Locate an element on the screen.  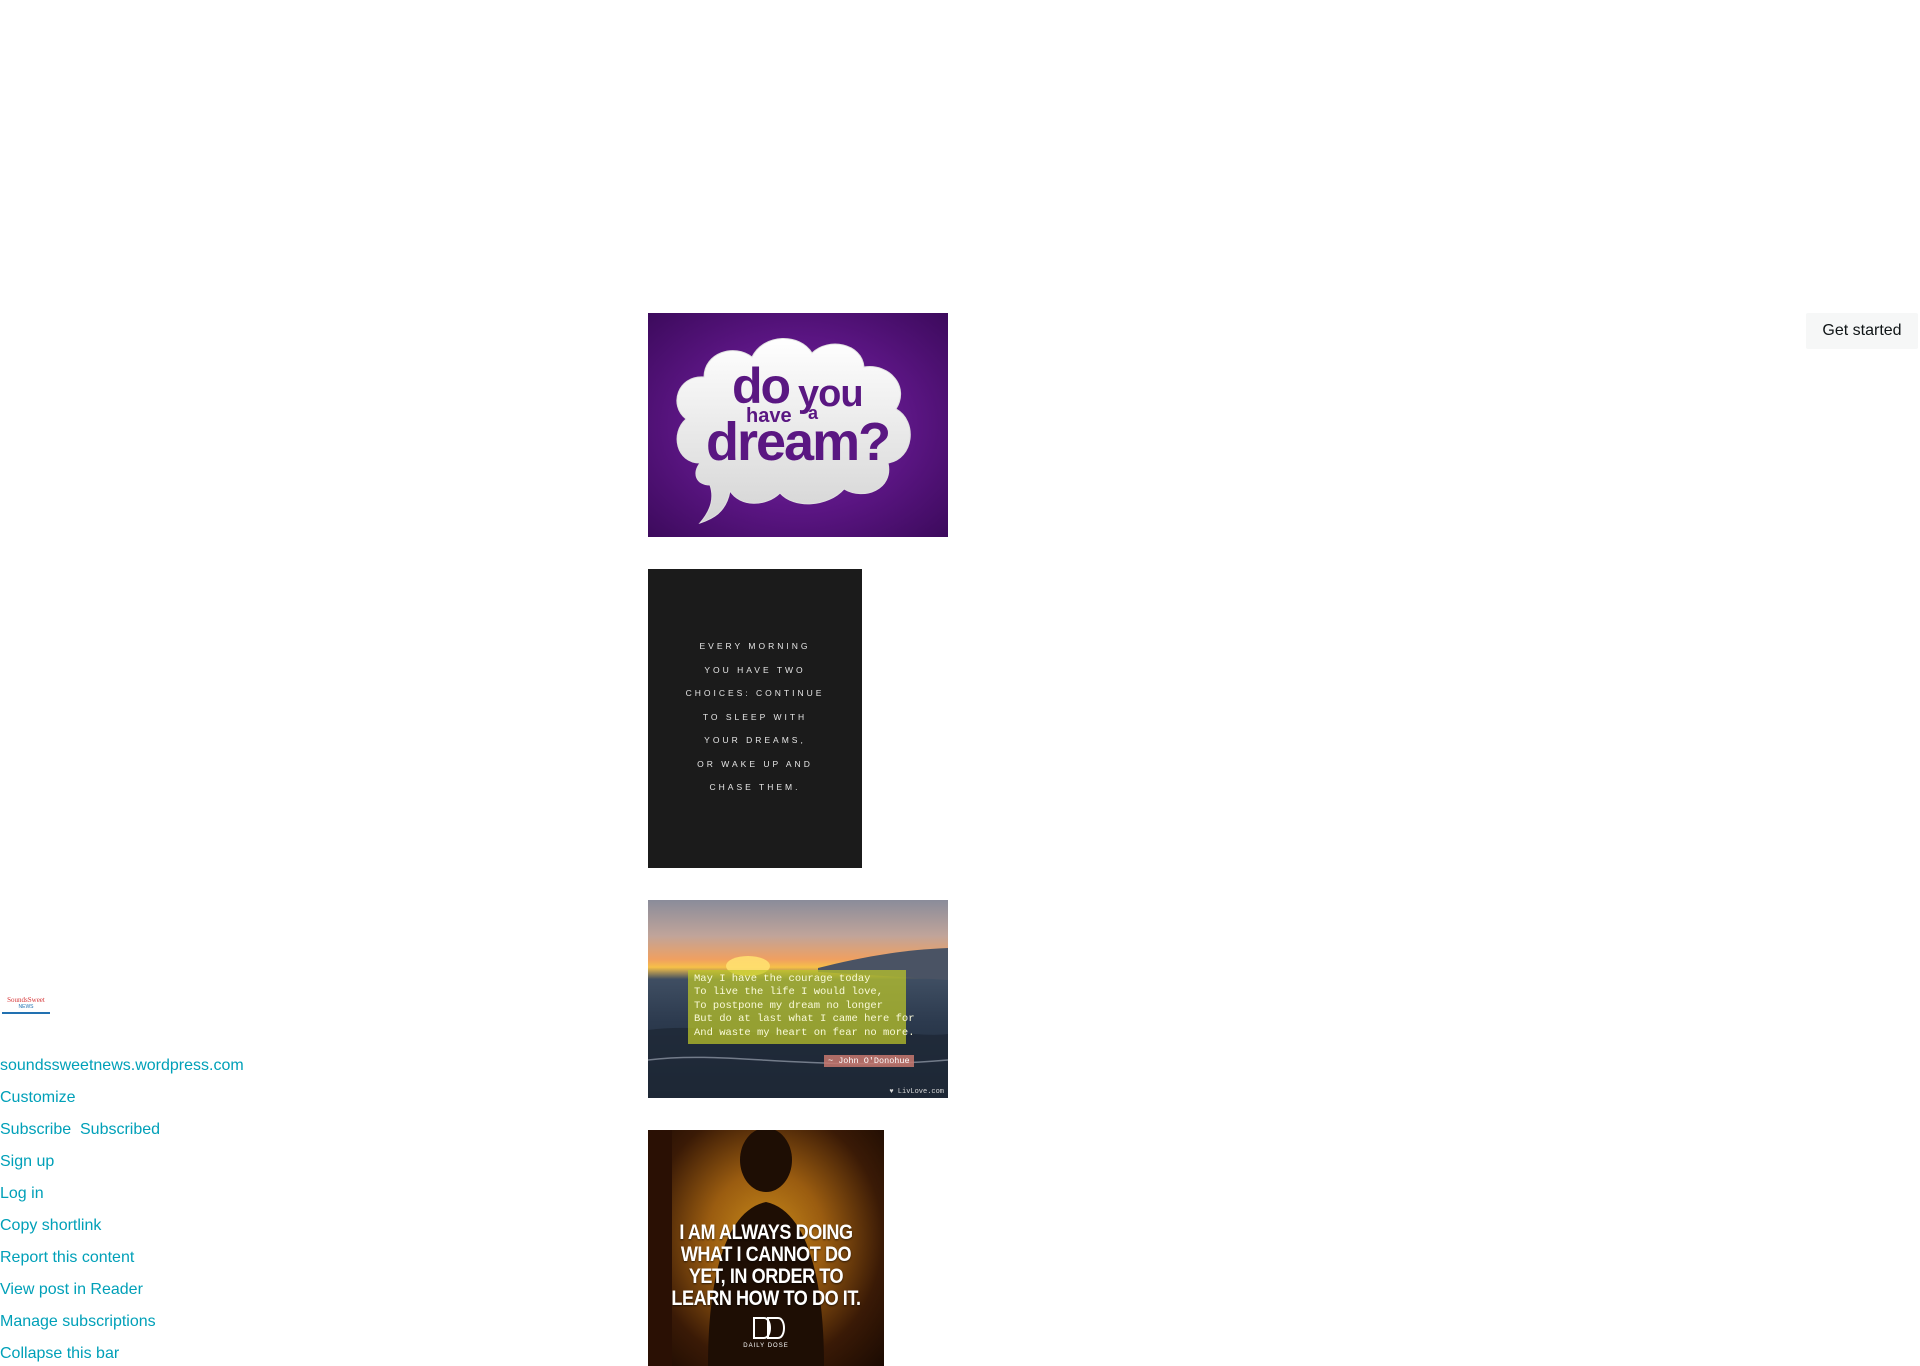
subscribe-link: Subscribe is located at coordinates (35, 1130).